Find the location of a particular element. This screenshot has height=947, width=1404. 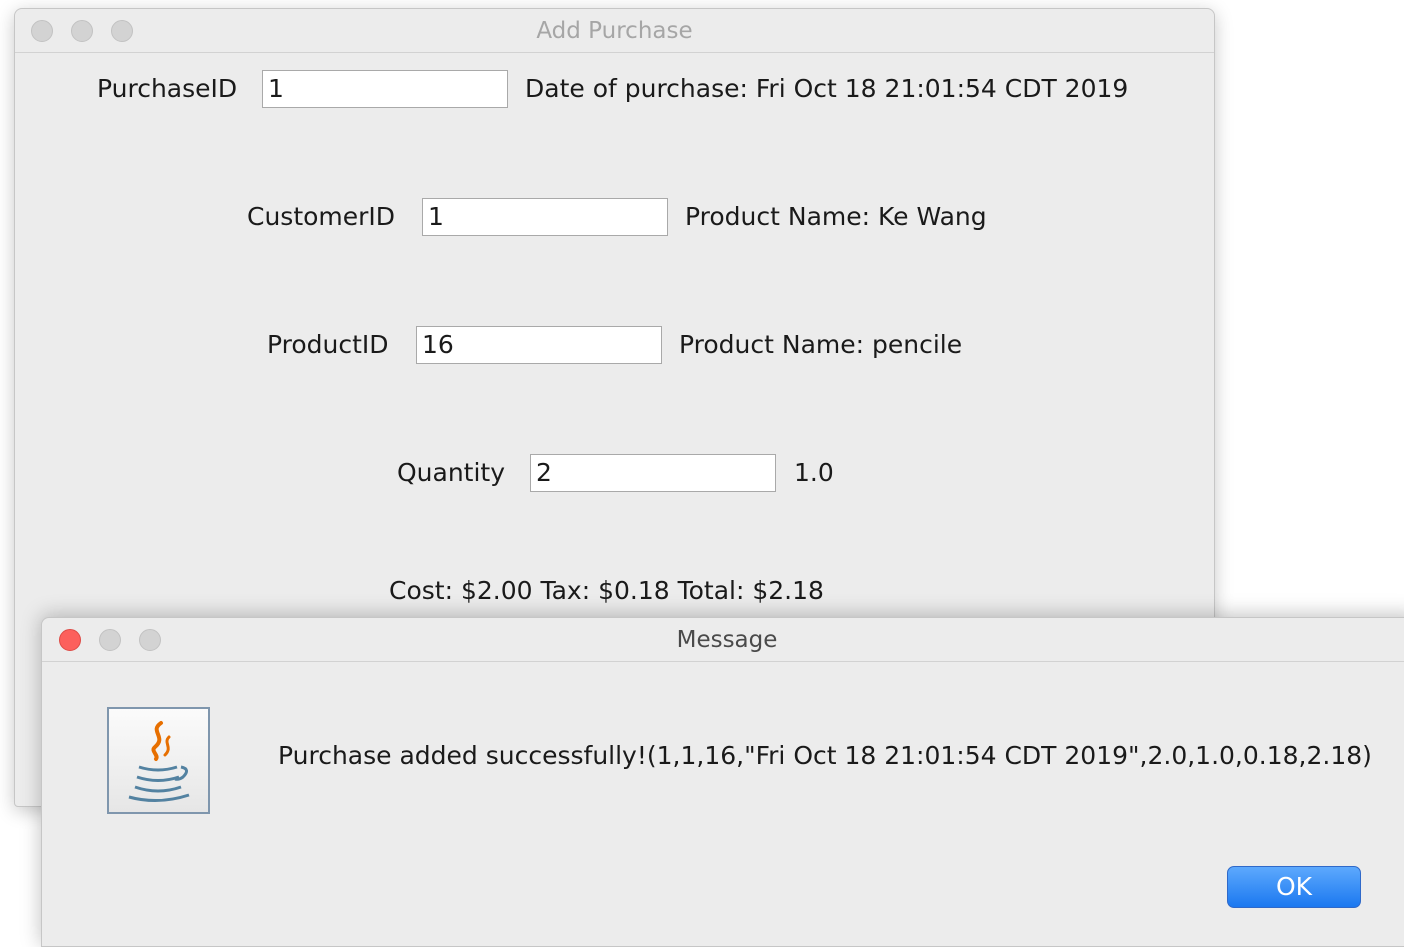

product-id-label: ProductID is located at coordinates (328, 344).